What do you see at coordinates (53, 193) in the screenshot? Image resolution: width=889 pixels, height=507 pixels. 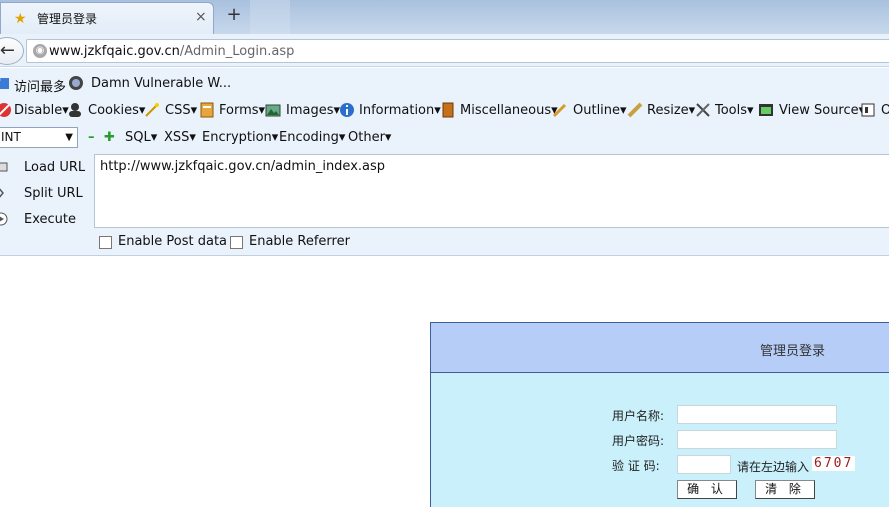 I see `split-url-label: Split URL` at bounding box center [53, 193].